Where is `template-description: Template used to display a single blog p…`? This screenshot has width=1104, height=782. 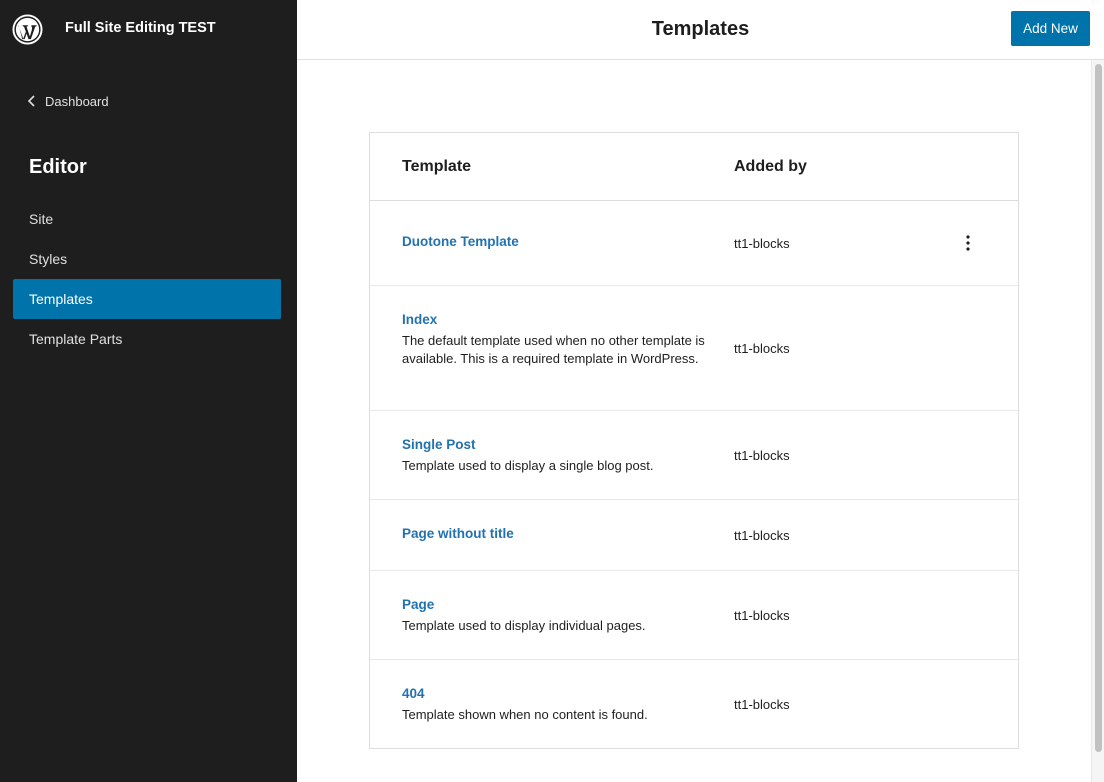
template-description: Template used to display a single blog p… is located at coordinates (528, 465).